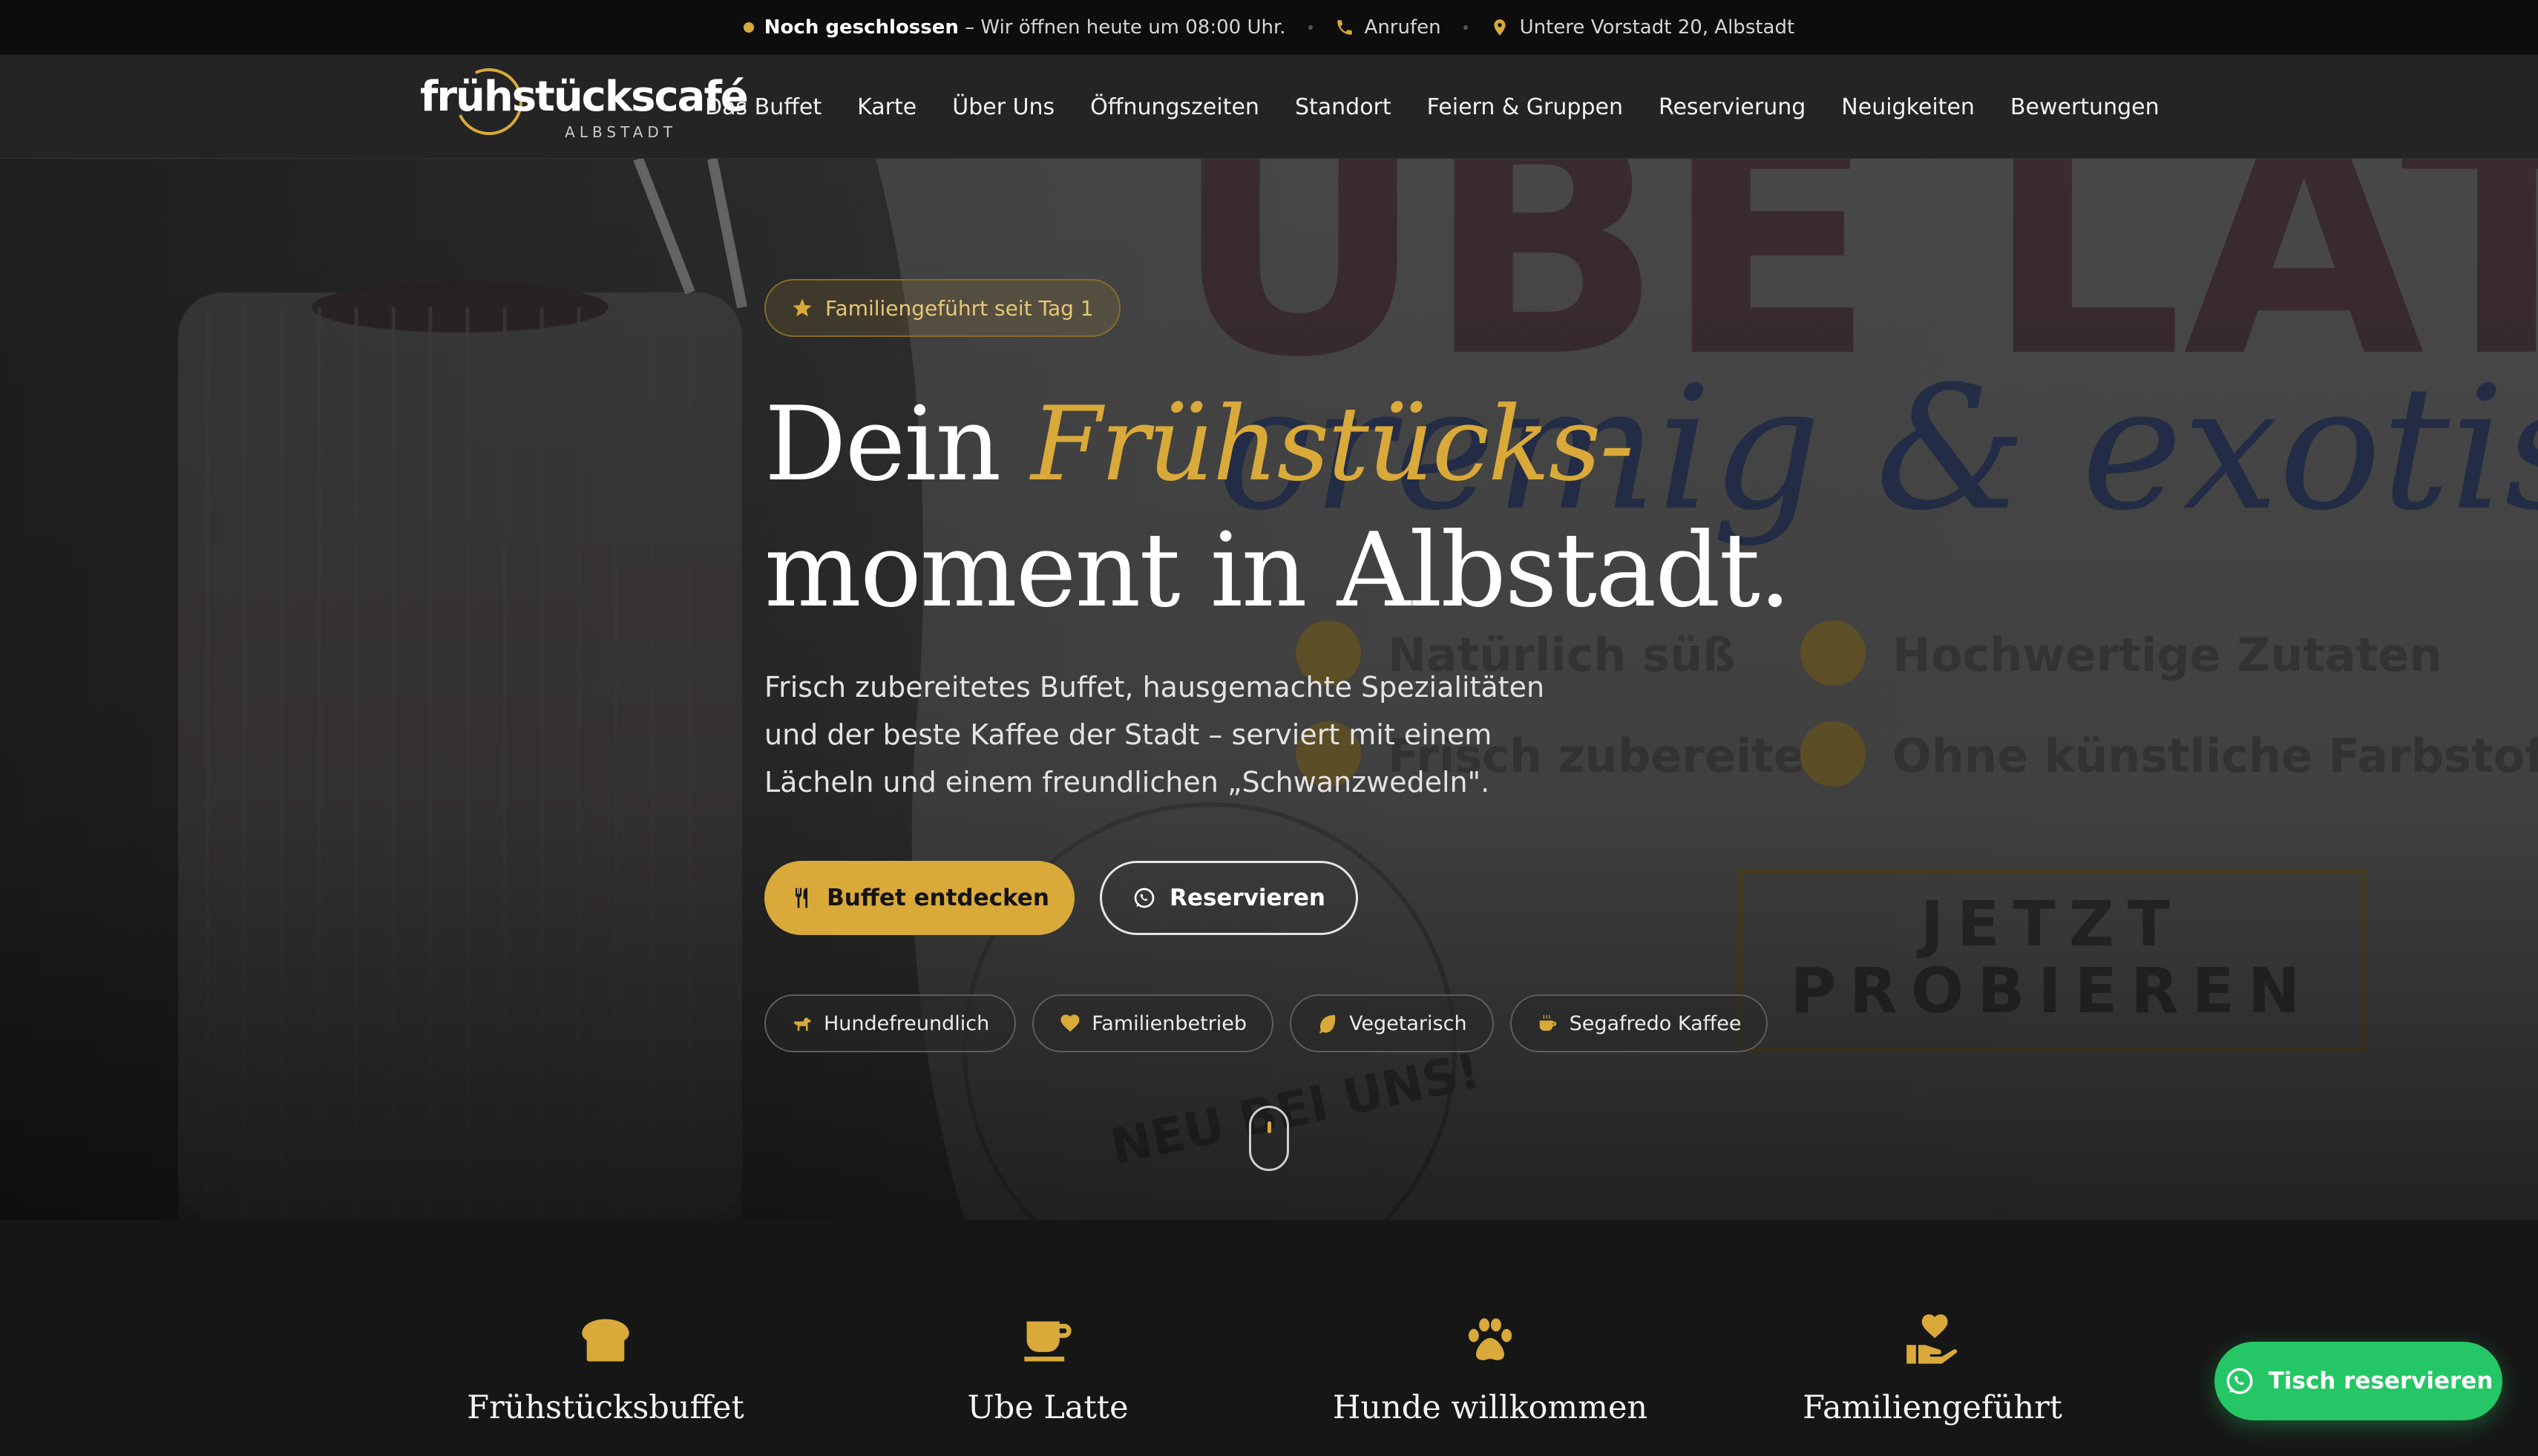 This screenshot has height=1456, width=2538. What do you see at coordinates (2380, 1381) in the screenshot?
I see `fab-label: Tisch reservieren` at bounding box center [2380, 1381].